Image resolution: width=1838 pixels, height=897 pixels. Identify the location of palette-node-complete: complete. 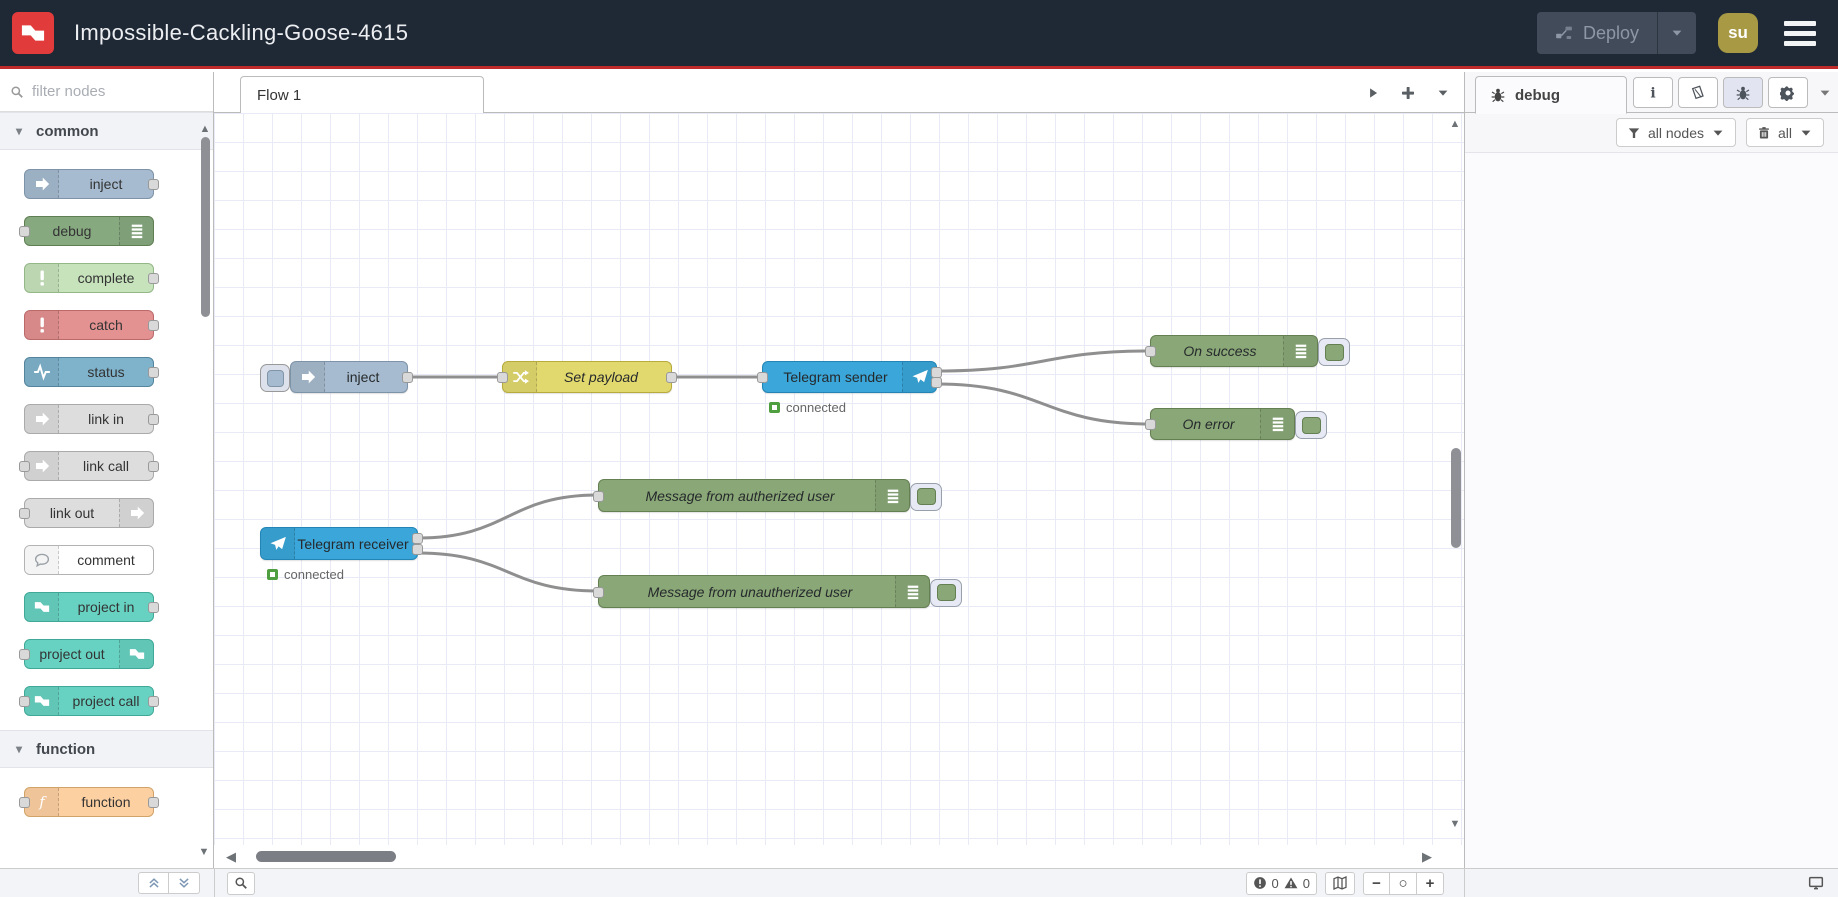
(91, 277).